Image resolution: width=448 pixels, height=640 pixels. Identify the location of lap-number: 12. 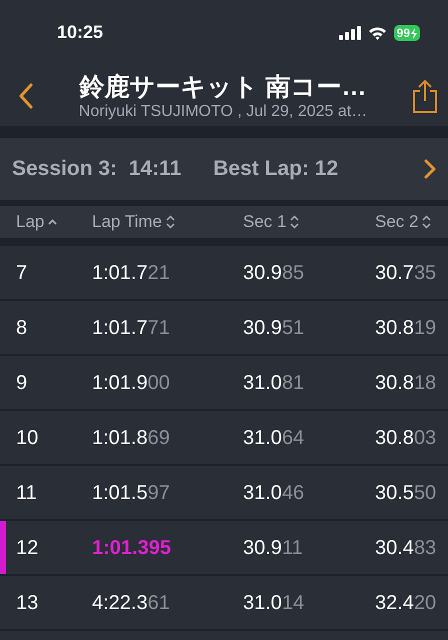
(27, 547).